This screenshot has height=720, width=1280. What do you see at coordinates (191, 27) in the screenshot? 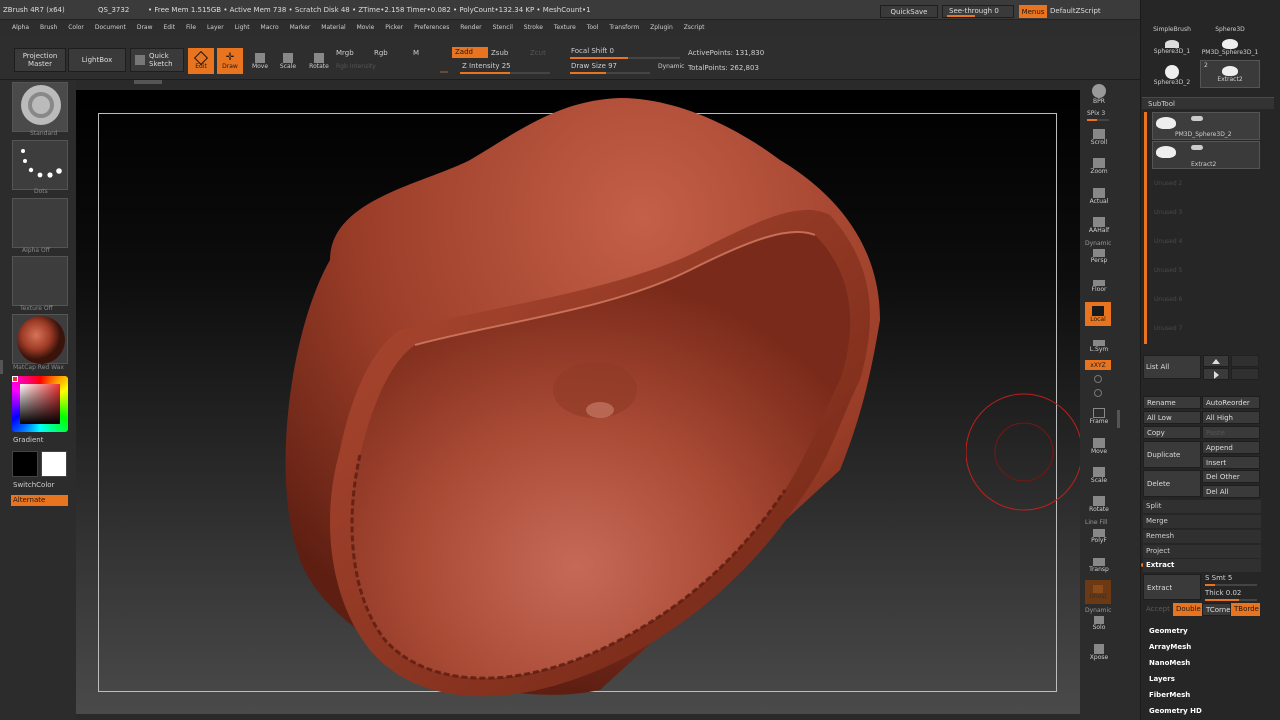
I see `menu-file: File` at bounding box center [191, 27].